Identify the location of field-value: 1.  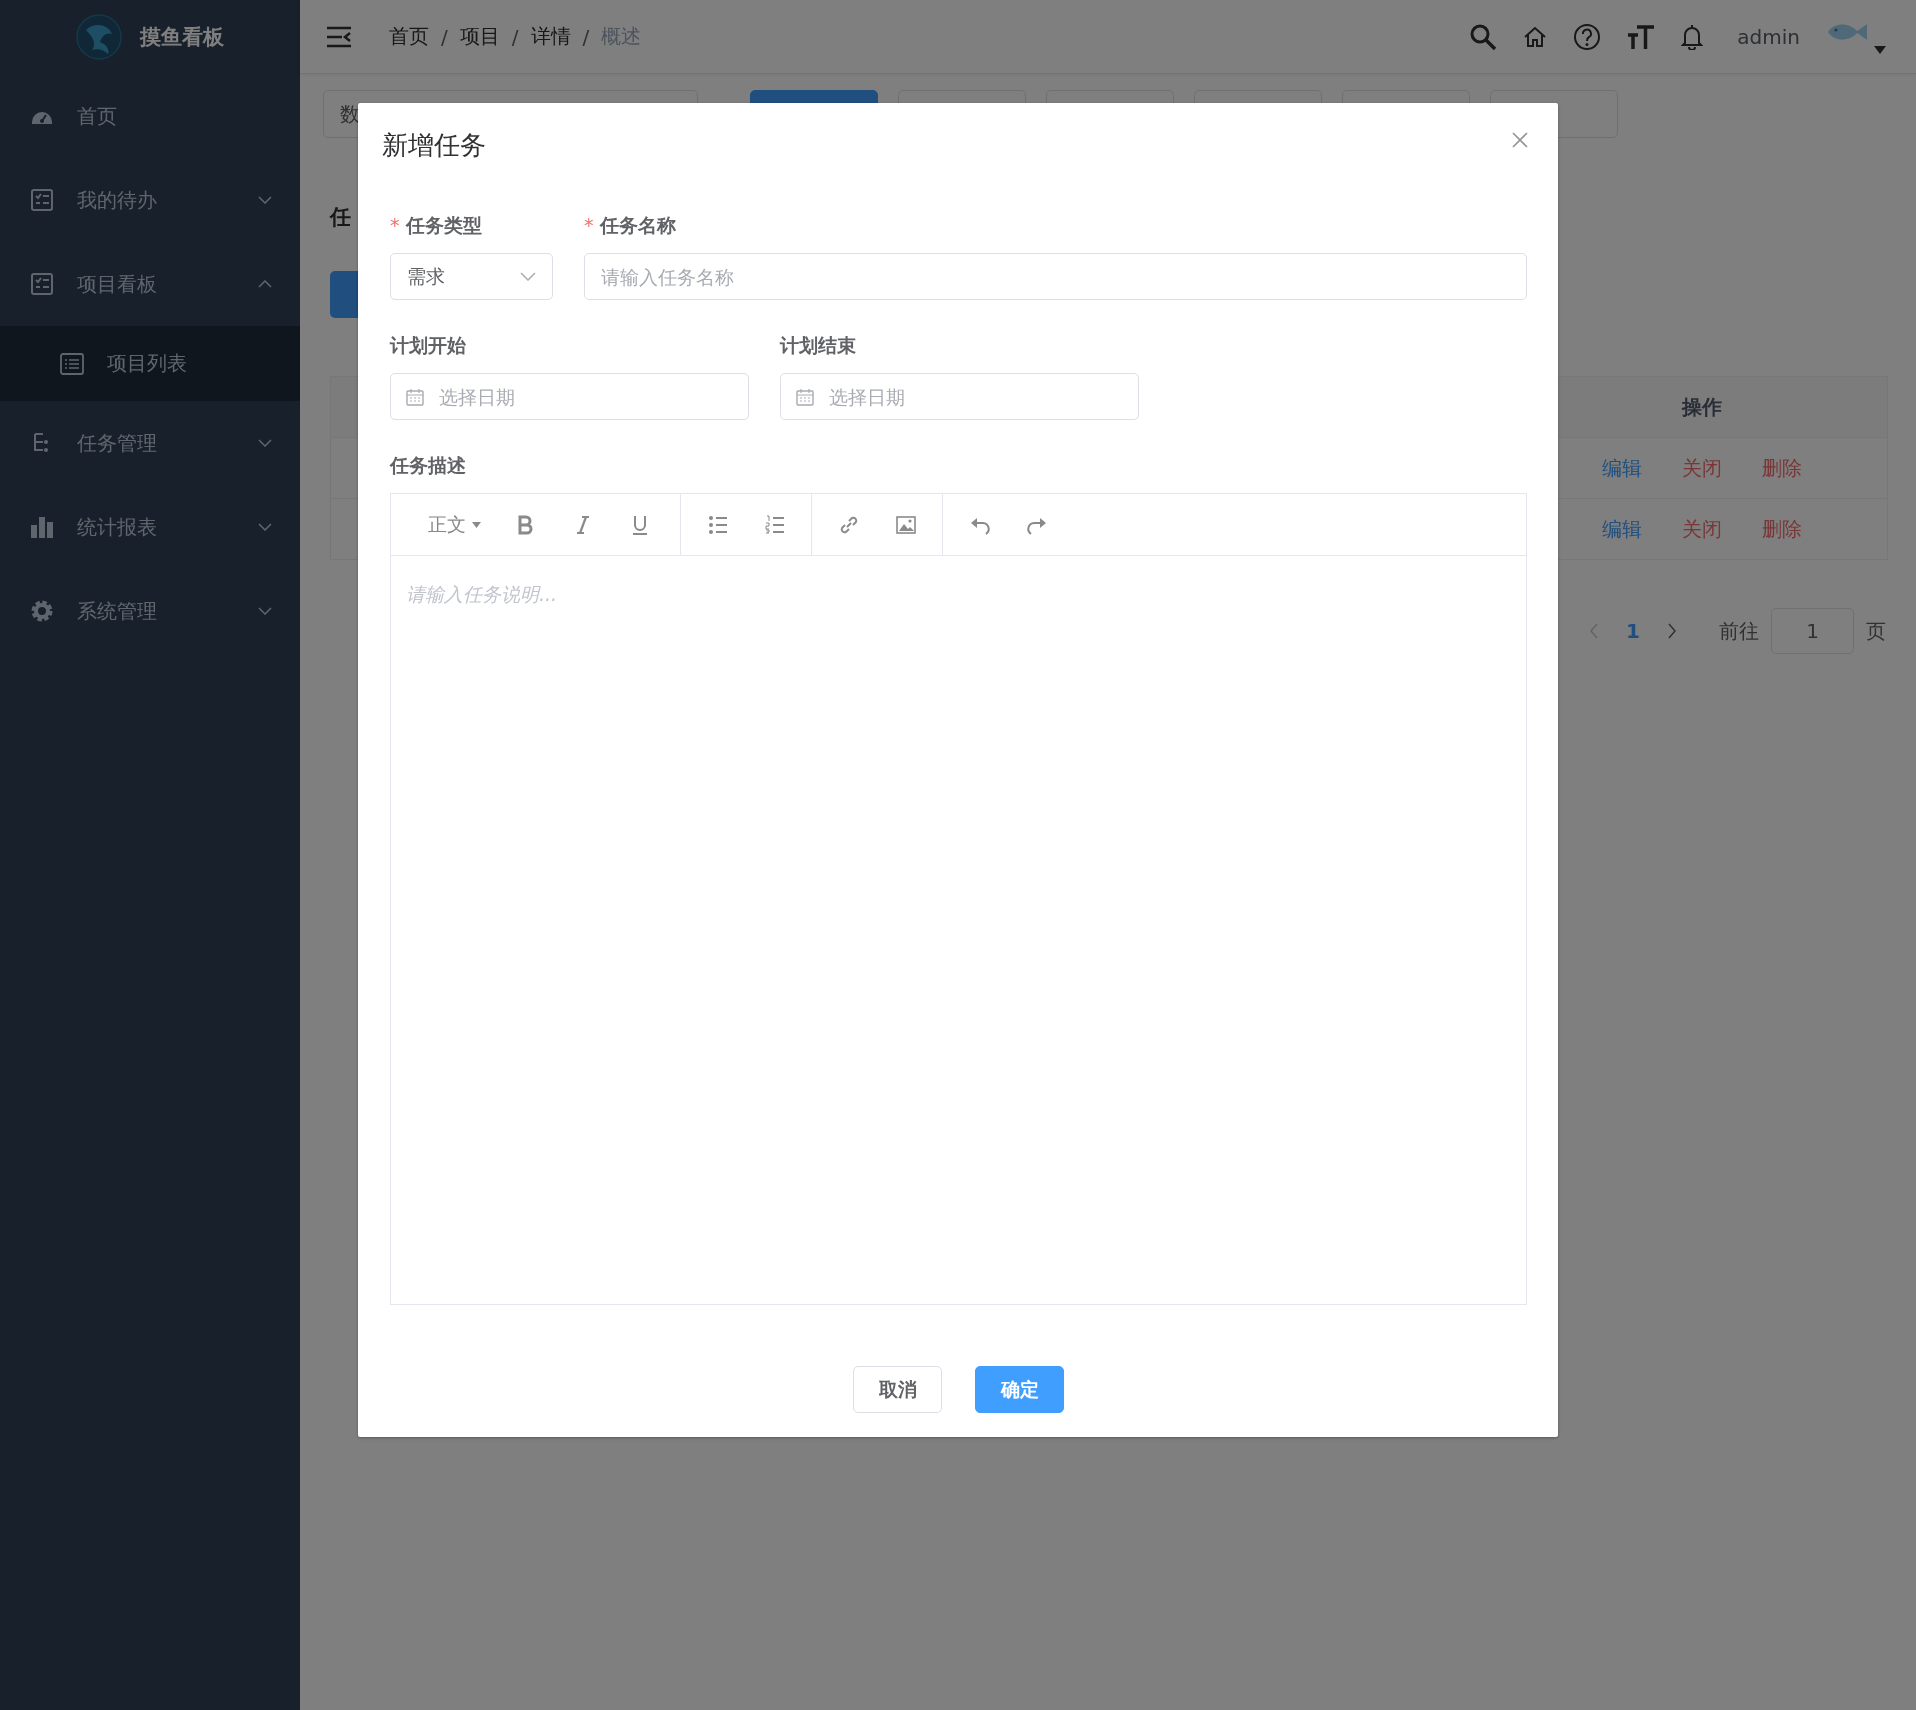
(1812, 631).